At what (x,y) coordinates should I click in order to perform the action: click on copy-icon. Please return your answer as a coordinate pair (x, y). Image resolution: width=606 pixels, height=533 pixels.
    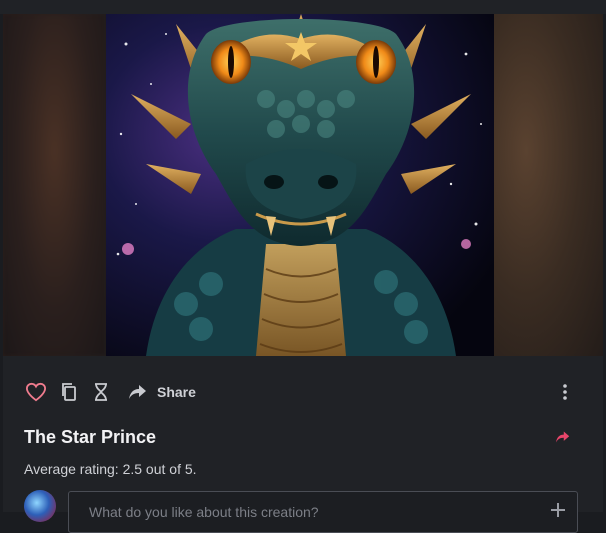
    Looking at the image, I should click on (69, 392).